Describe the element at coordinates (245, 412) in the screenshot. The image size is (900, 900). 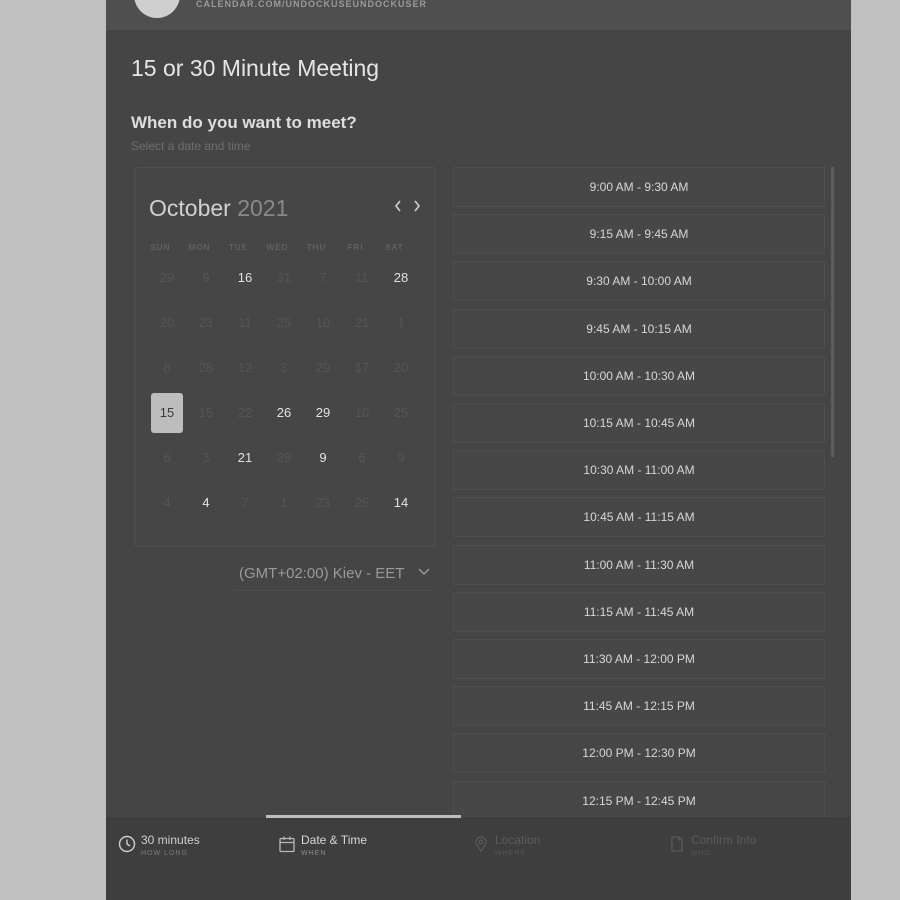
I see `calendar-day: 22` at that location.